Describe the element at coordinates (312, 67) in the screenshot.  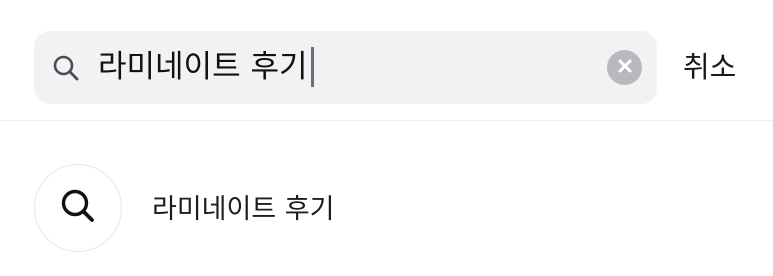
I see `text-caret` at that location.